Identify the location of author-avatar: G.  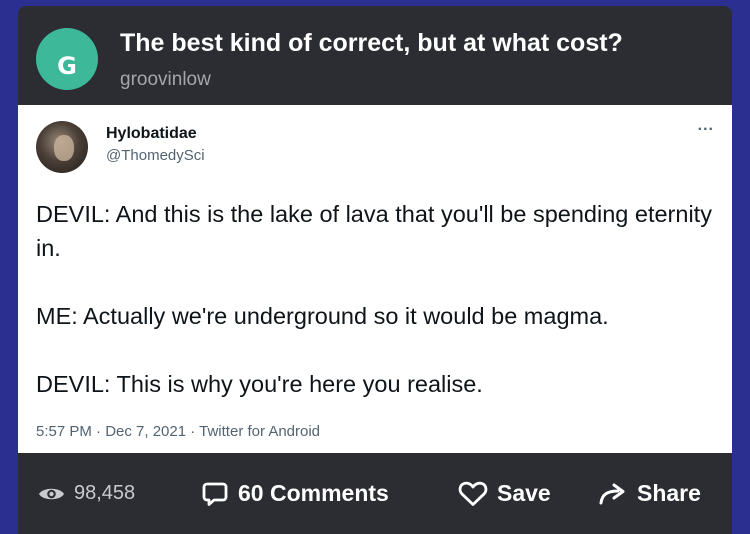
(67, 59).